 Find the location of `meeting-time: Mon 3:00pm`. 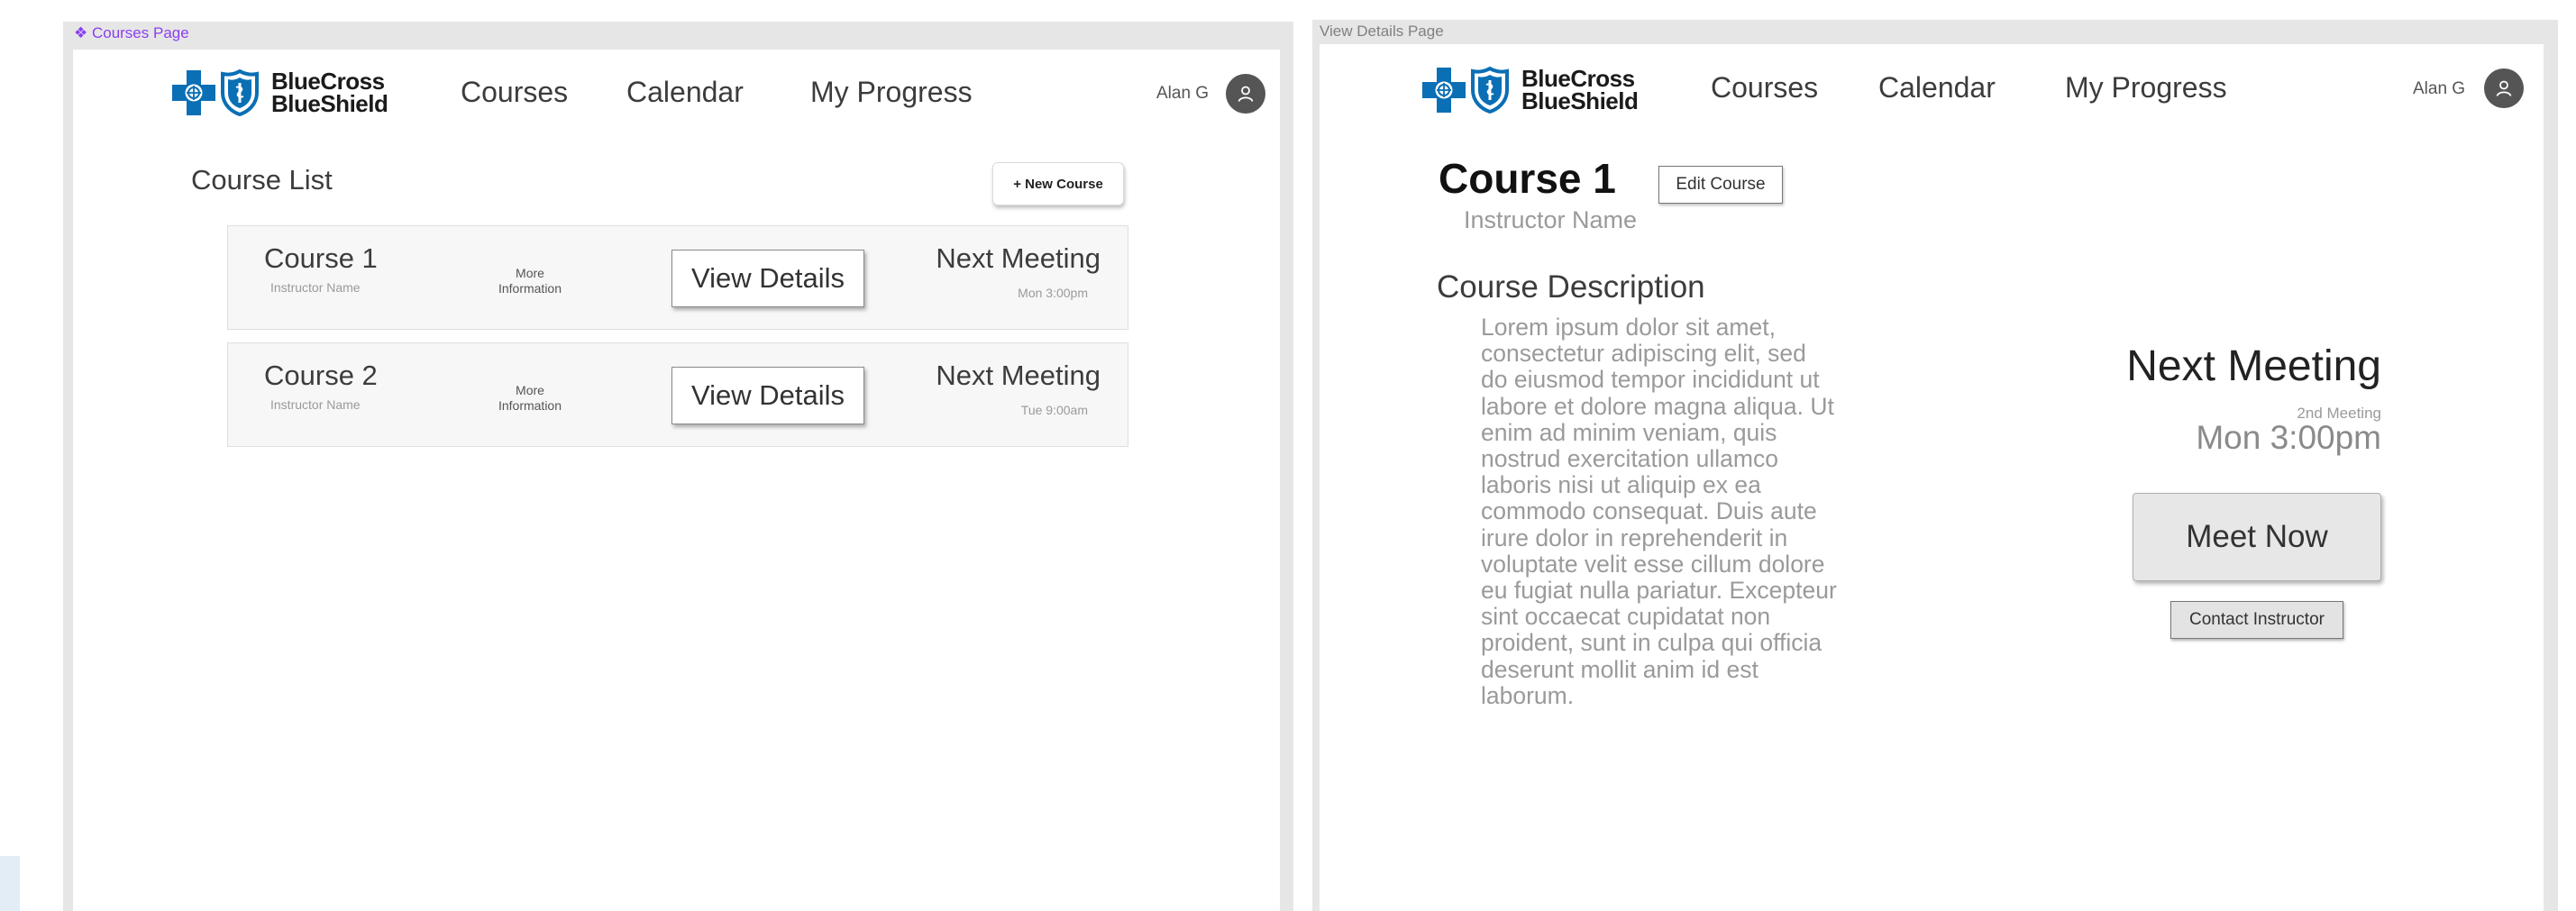

meeting-time: Mon 3:00pm is located at coordinates (2288, 438).